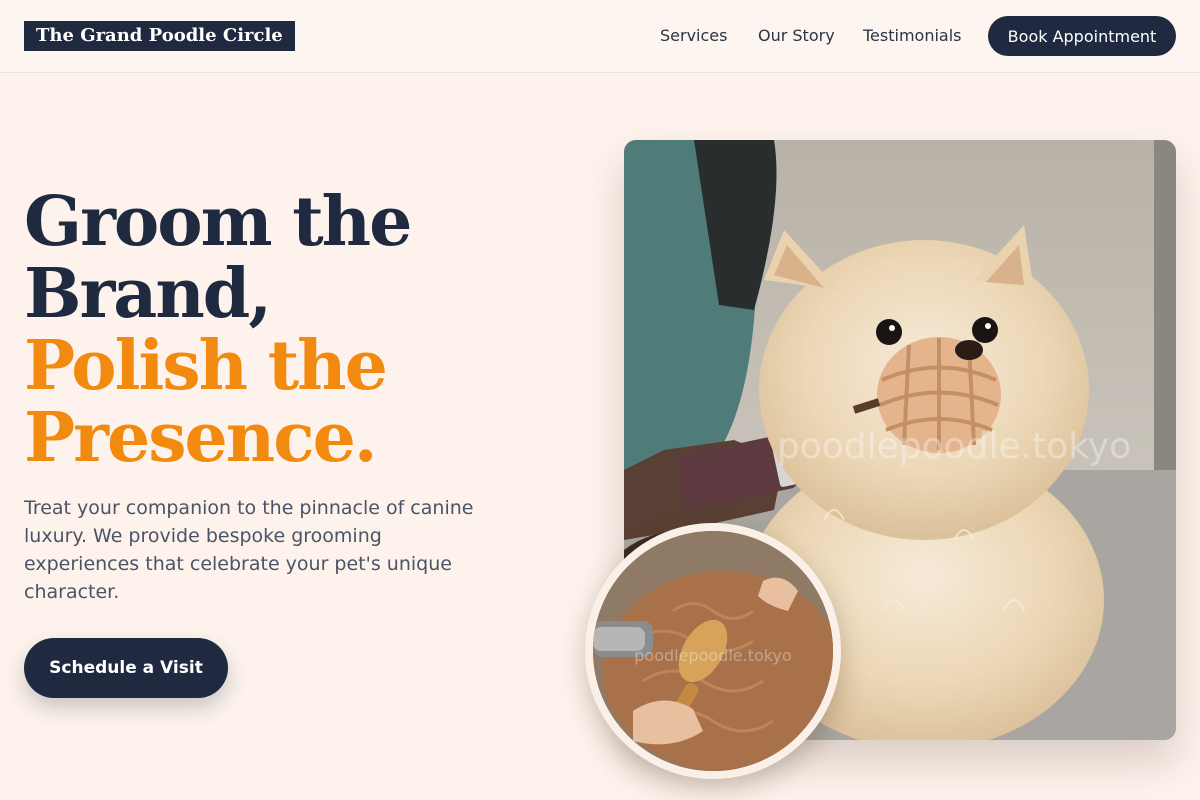  What do you see at coordinates (148, 294) in the screenshot?
I see `hero-heading-line-2: Brand,` at bounding box center [148, 294].